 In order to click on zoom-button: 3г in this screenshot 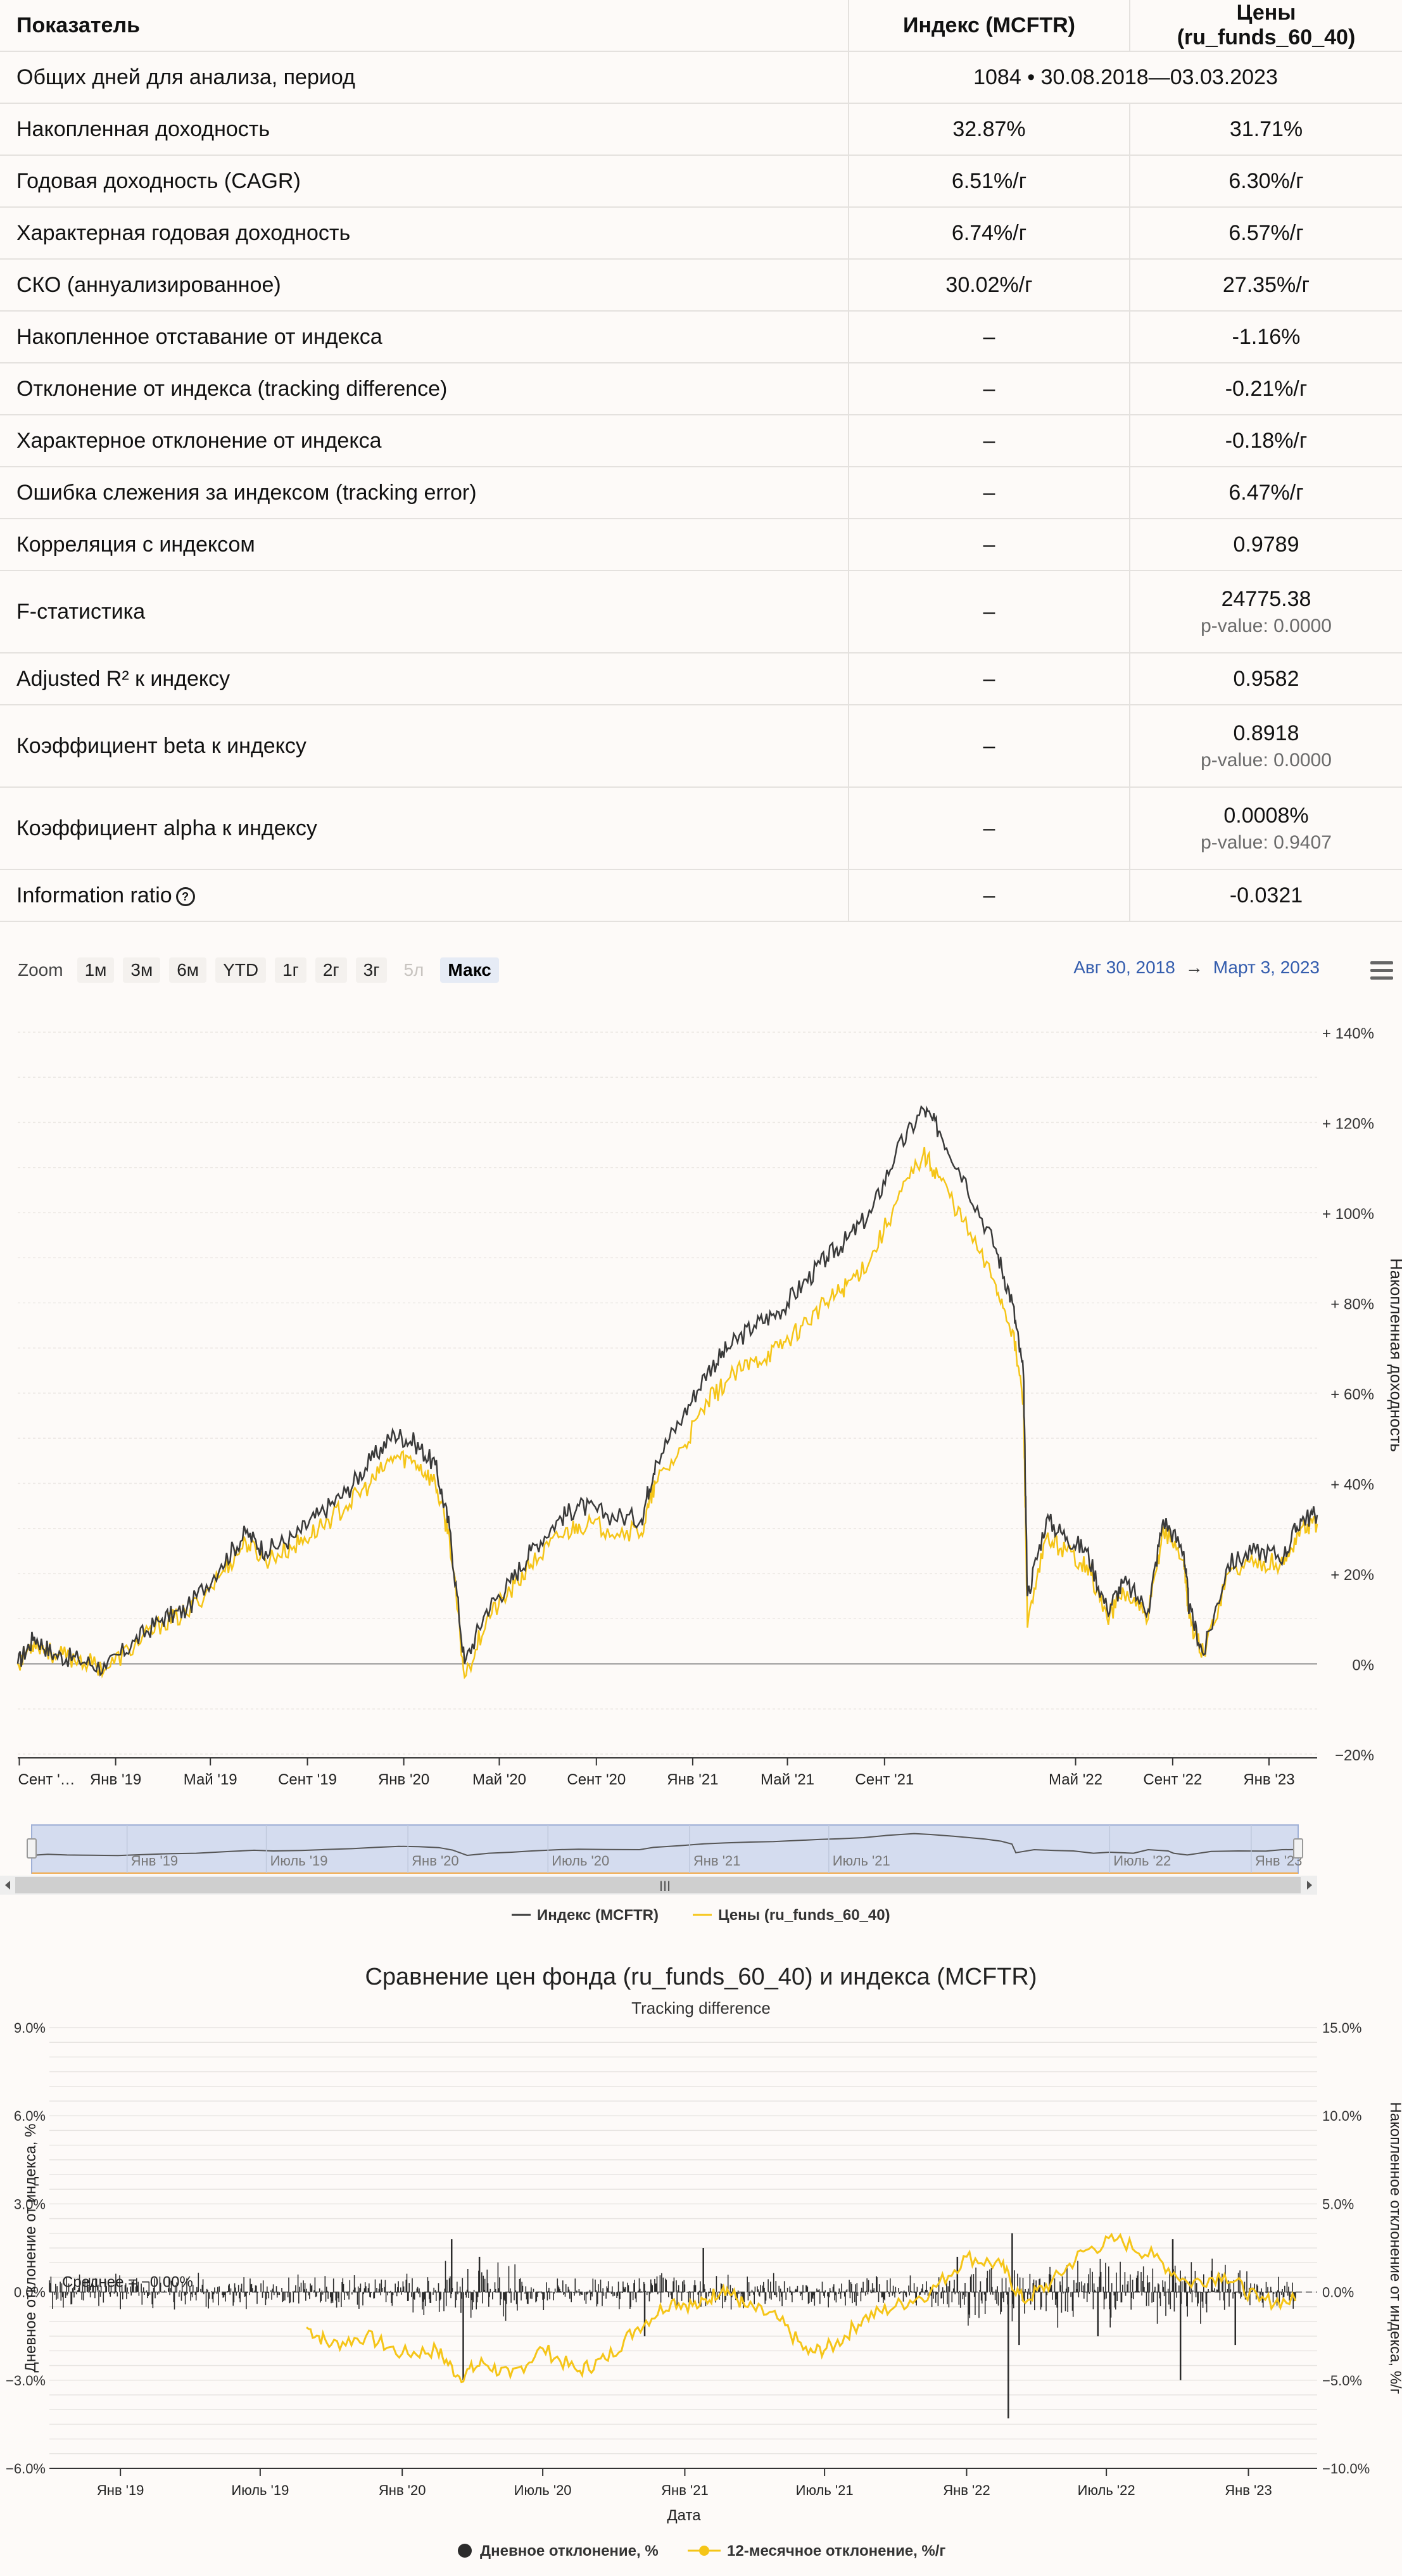, I will do `click(371, 970)`.